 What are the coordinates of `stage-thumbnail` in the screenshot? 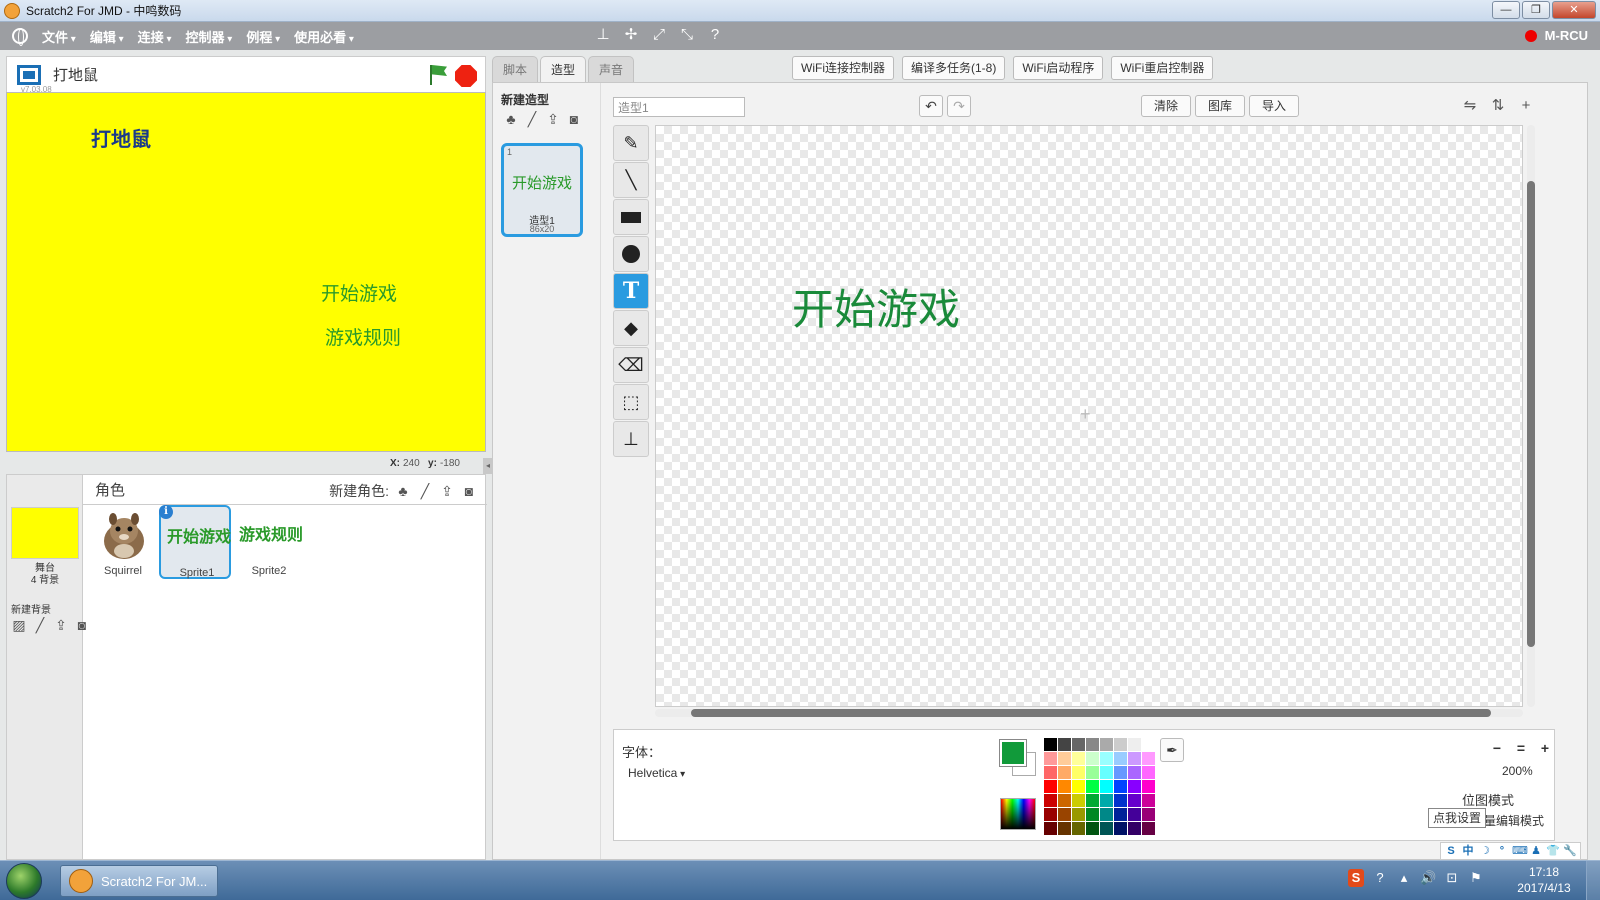 It's located at (45, 533).